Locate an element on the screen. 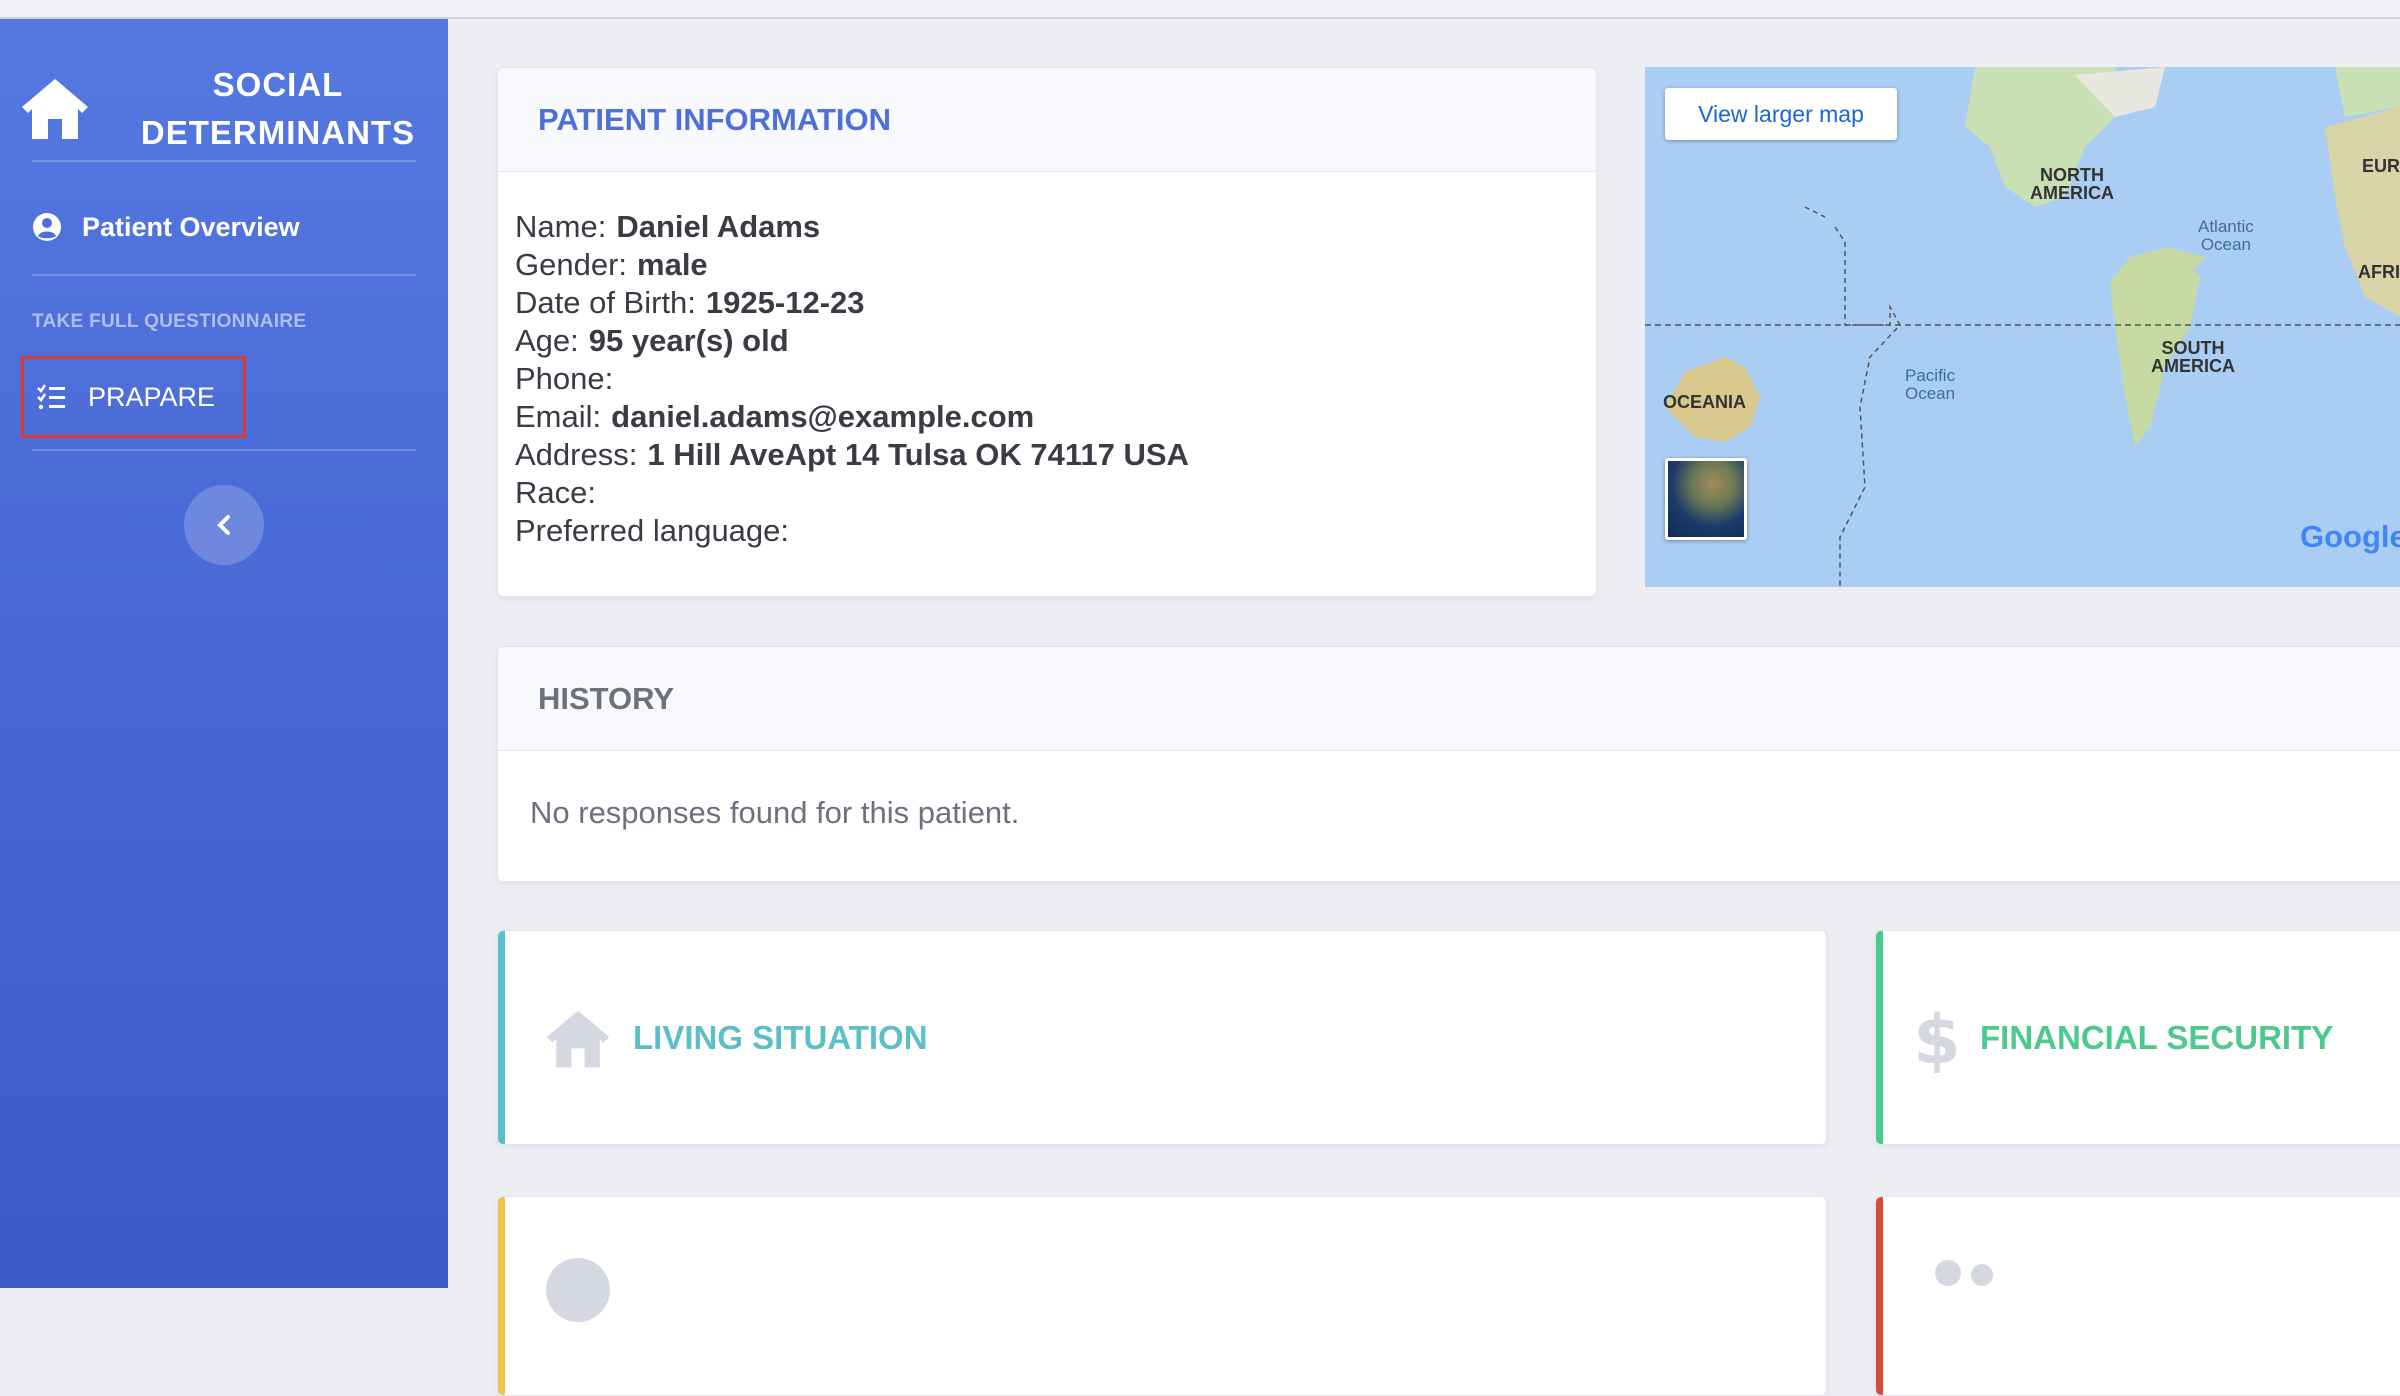 The width and height of the screenshot is (2400, 1396). sidebar-collapse-button is located at coordinates (224, 525).